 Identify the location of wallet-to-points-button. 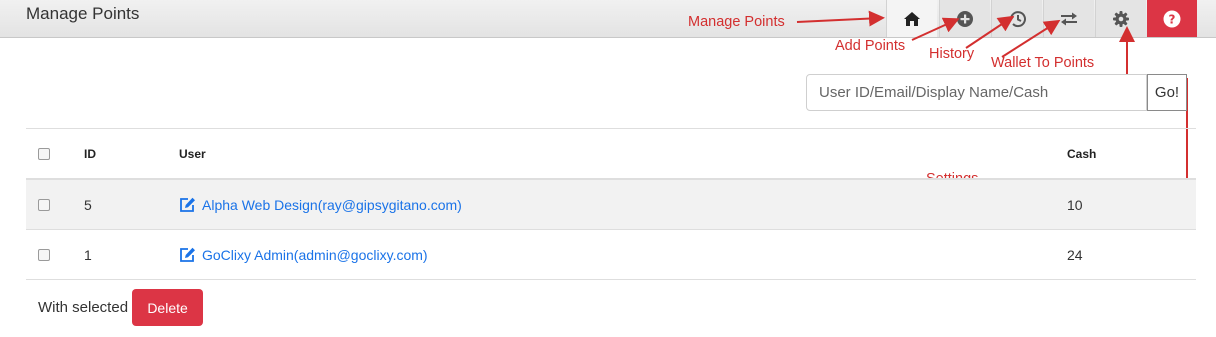
(1068, 18).